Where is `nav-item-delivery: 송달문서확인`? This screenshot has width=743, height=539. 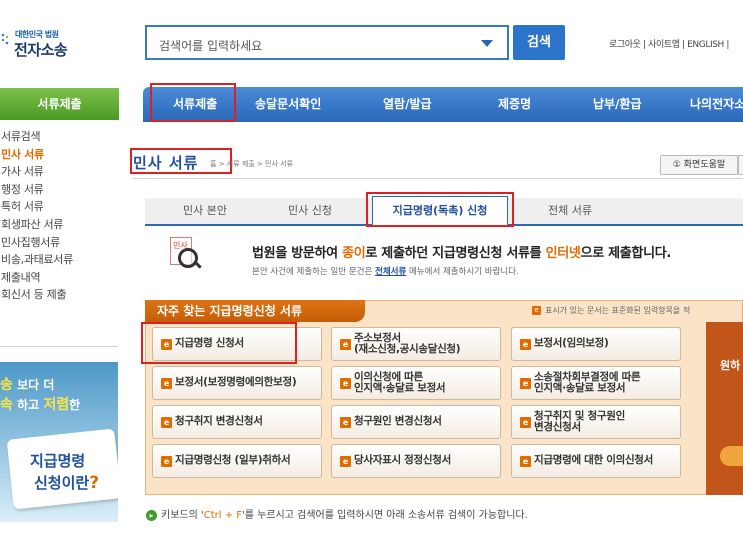 nav-item-delivery: 송달문서확인 is located at coordinates (288, 104).